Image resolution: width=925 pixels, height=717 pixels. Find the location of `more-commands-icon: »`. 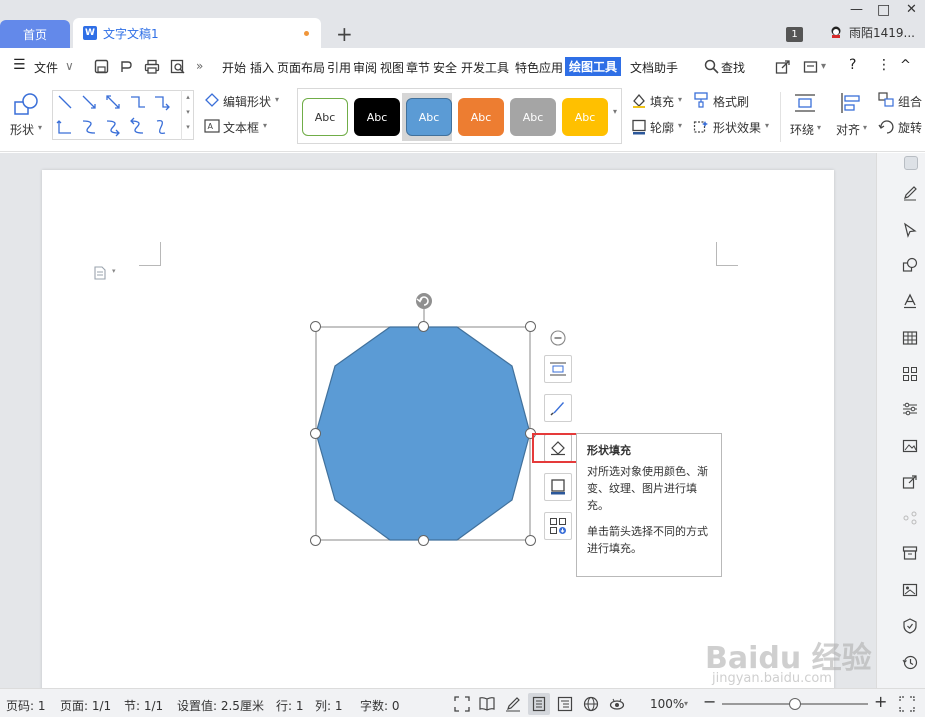

more-commands-icon: » is located at coordinates (199, 66).